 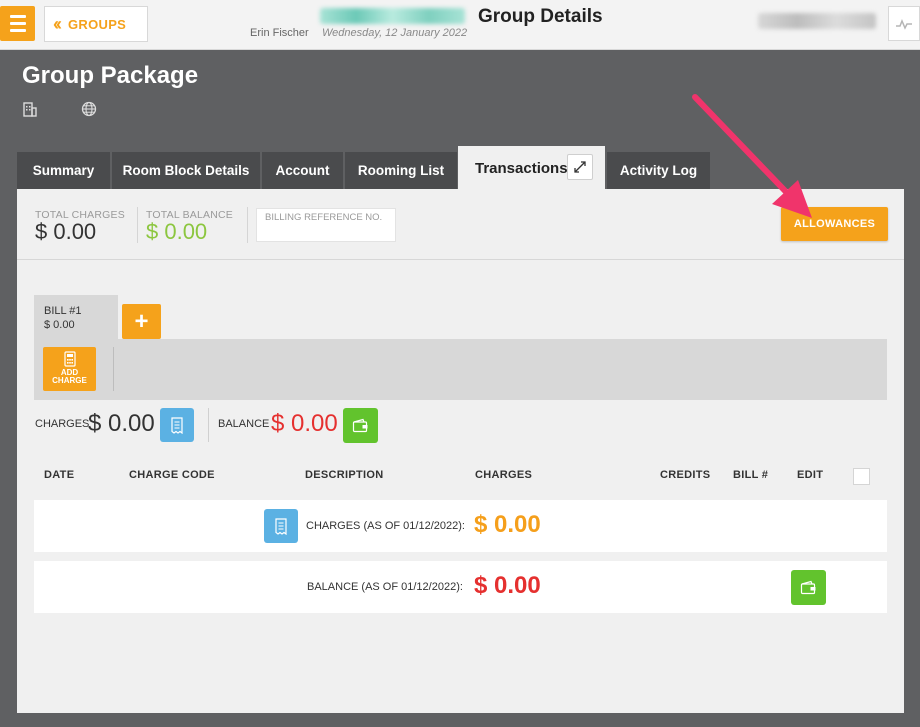 I want to click on charges-row-value: $ 0.00, so click(x=507, y=524).